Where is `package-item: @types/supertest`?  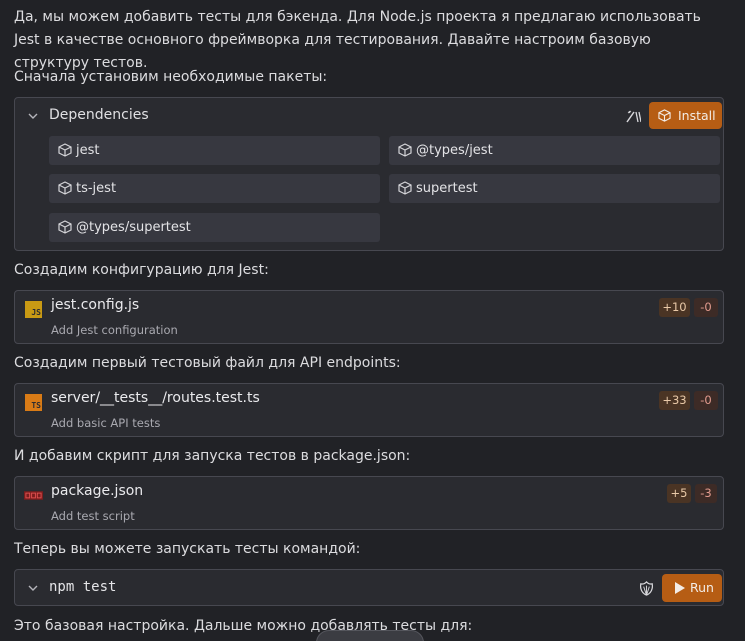 package-item: @types/supertest is located at coordinates (214, 227).